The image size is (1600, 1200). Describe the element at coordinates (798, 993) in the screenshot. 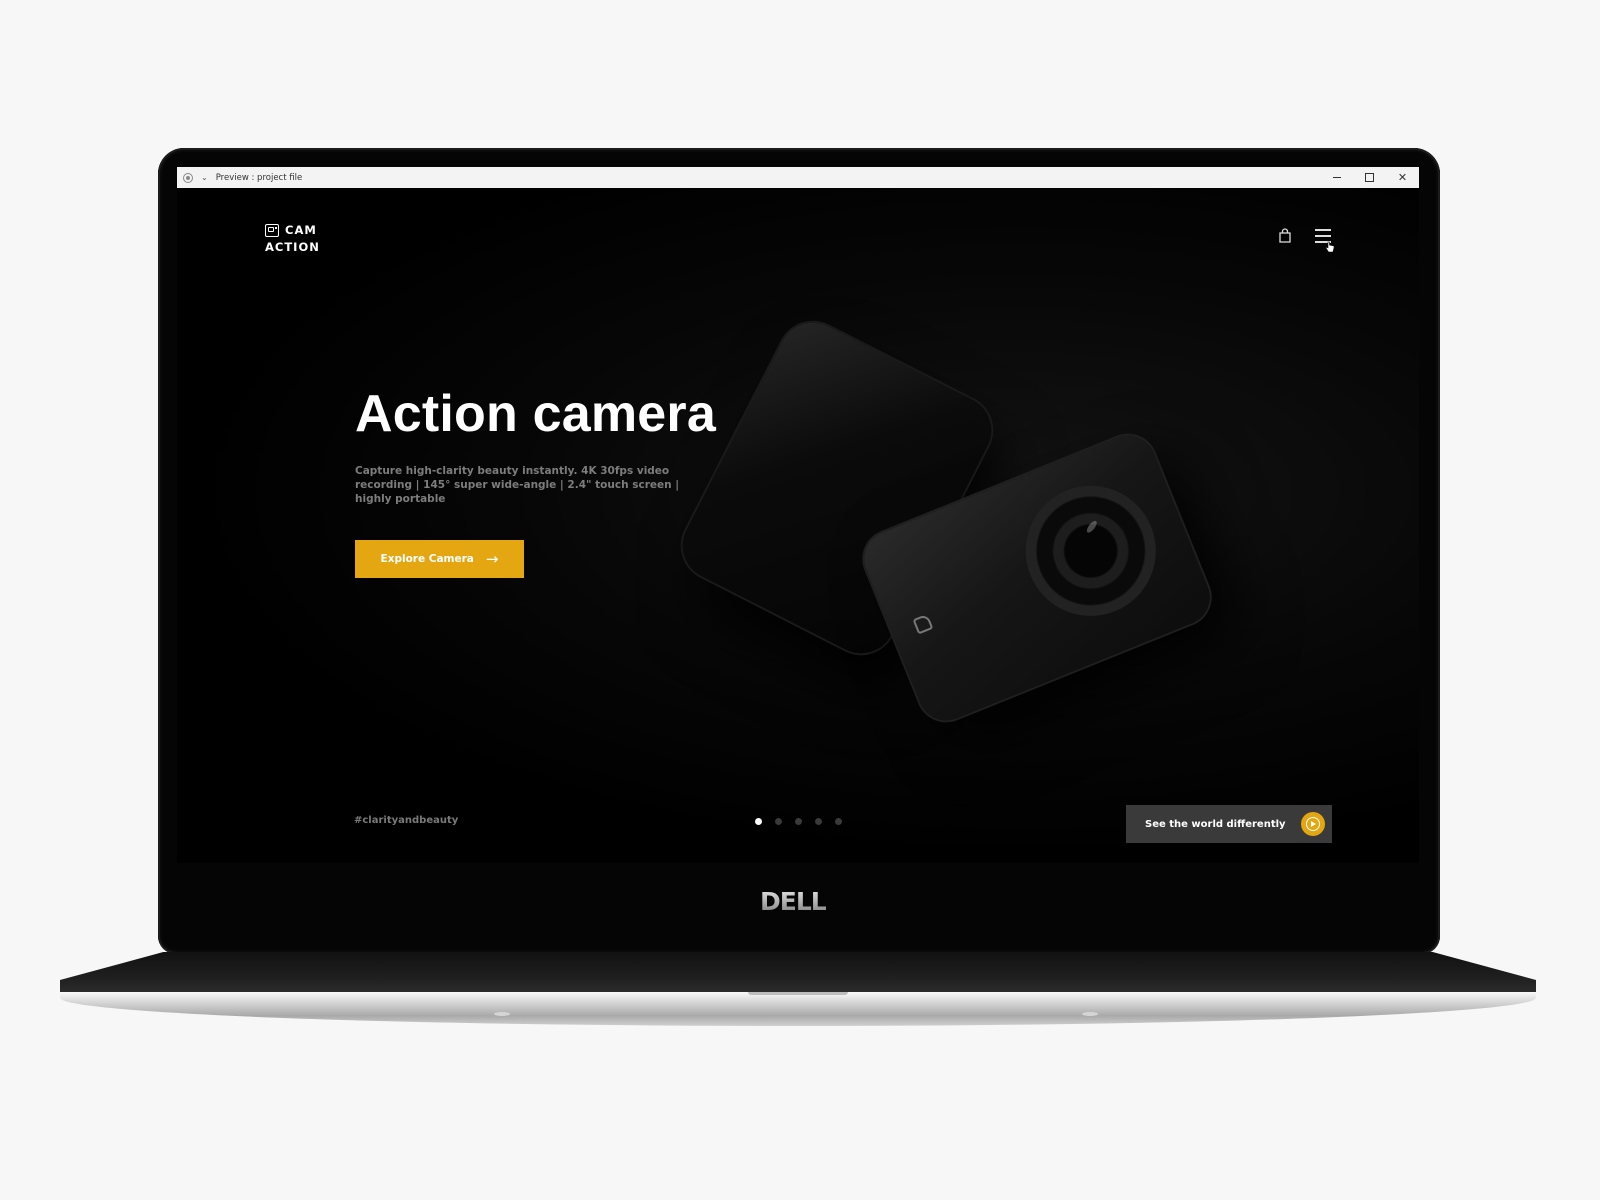

I see `laptop-notch` at that location.